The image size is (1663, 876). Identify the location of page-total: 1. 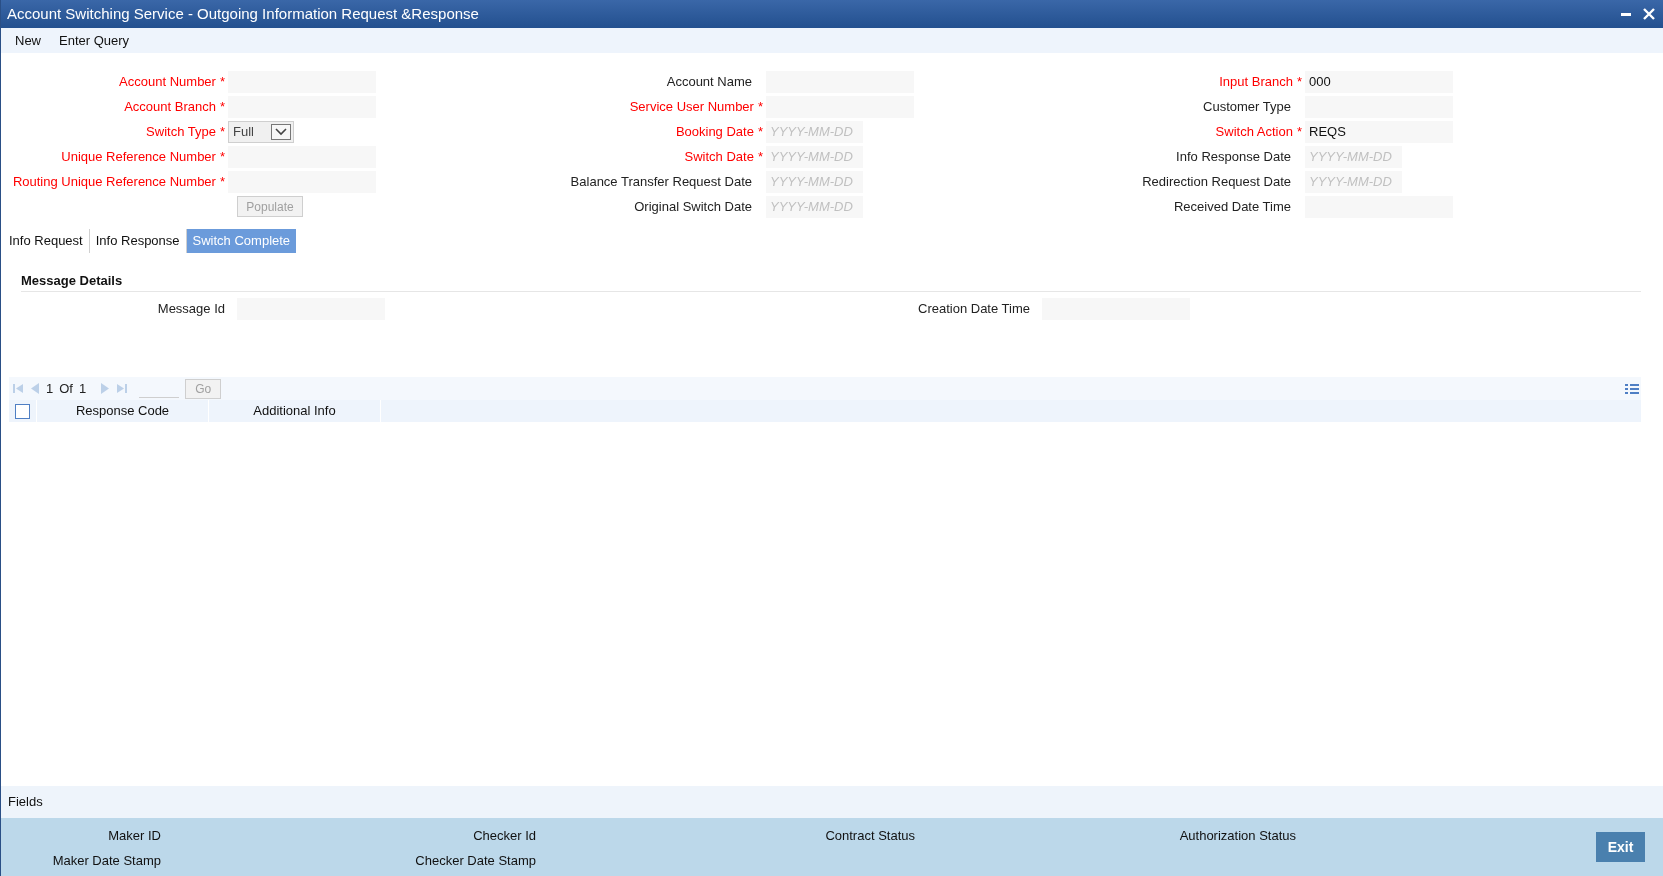
(82, 388).